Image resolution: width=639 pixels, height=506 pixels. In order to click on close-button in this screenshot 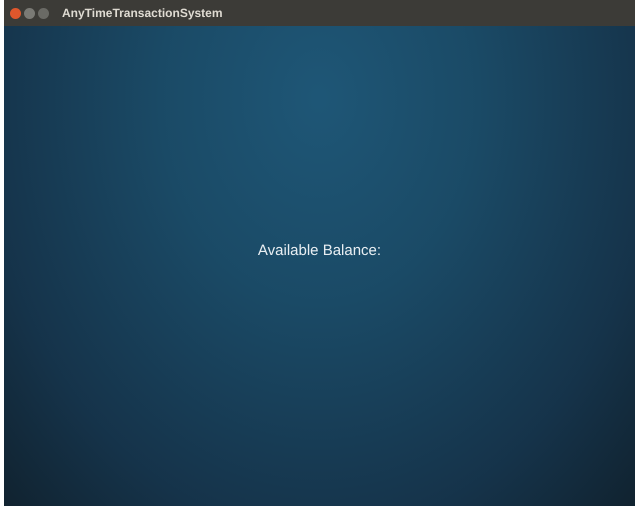, I will do `click(15, 13)`.